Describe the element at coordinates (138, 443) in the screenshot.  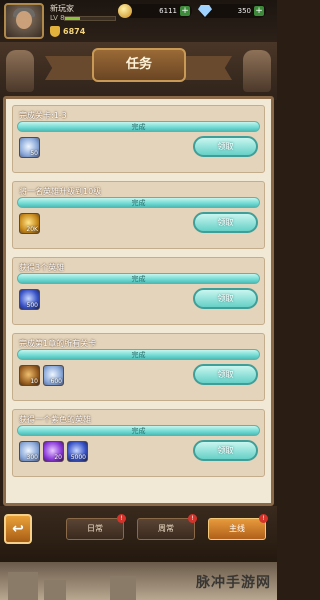
I see `quest-card: 获得一个紫色的英雄 完成 300 20 5000 领取` at that location.